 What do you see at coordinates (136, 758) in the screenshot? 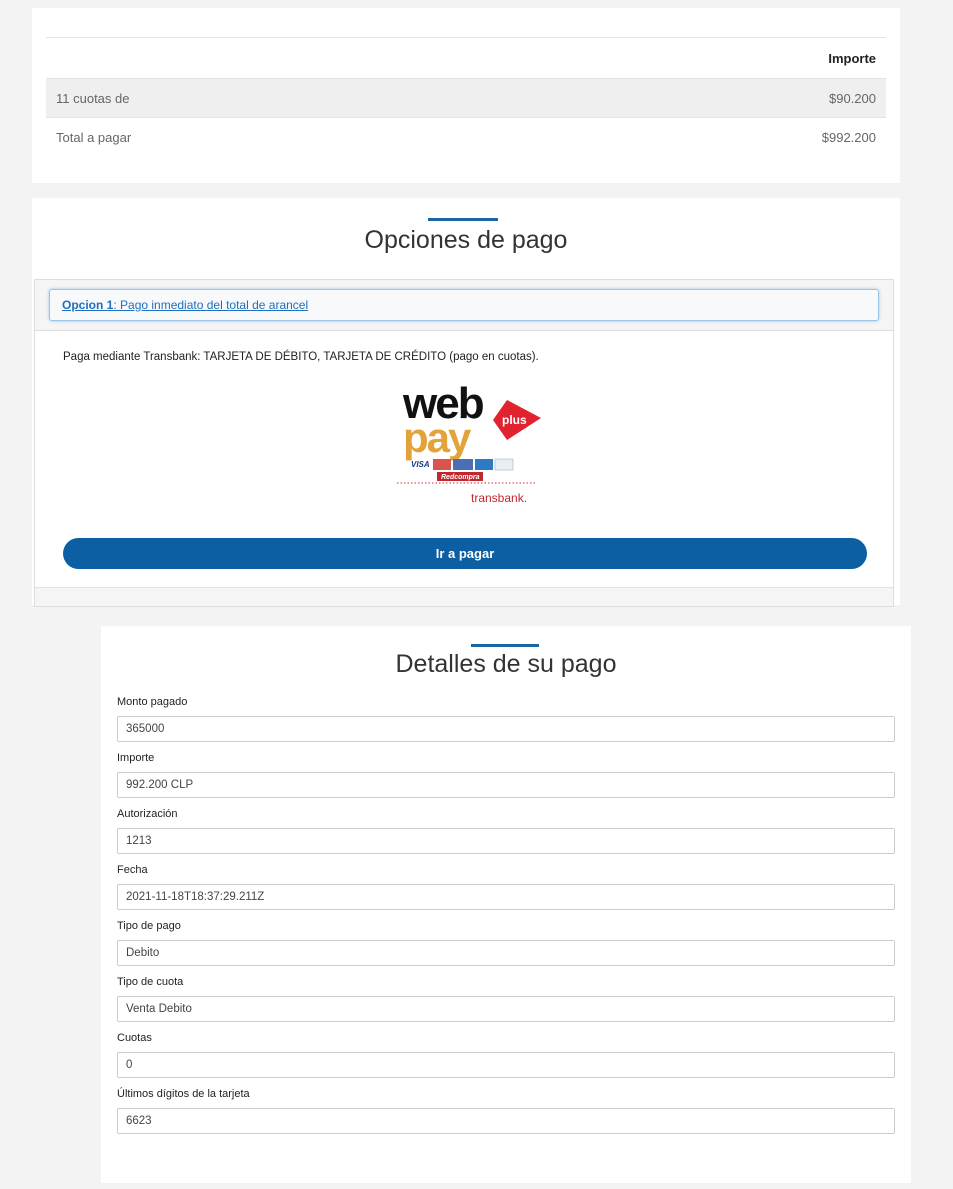
I see `field-label: Importe` at bounding box center [136, 758].